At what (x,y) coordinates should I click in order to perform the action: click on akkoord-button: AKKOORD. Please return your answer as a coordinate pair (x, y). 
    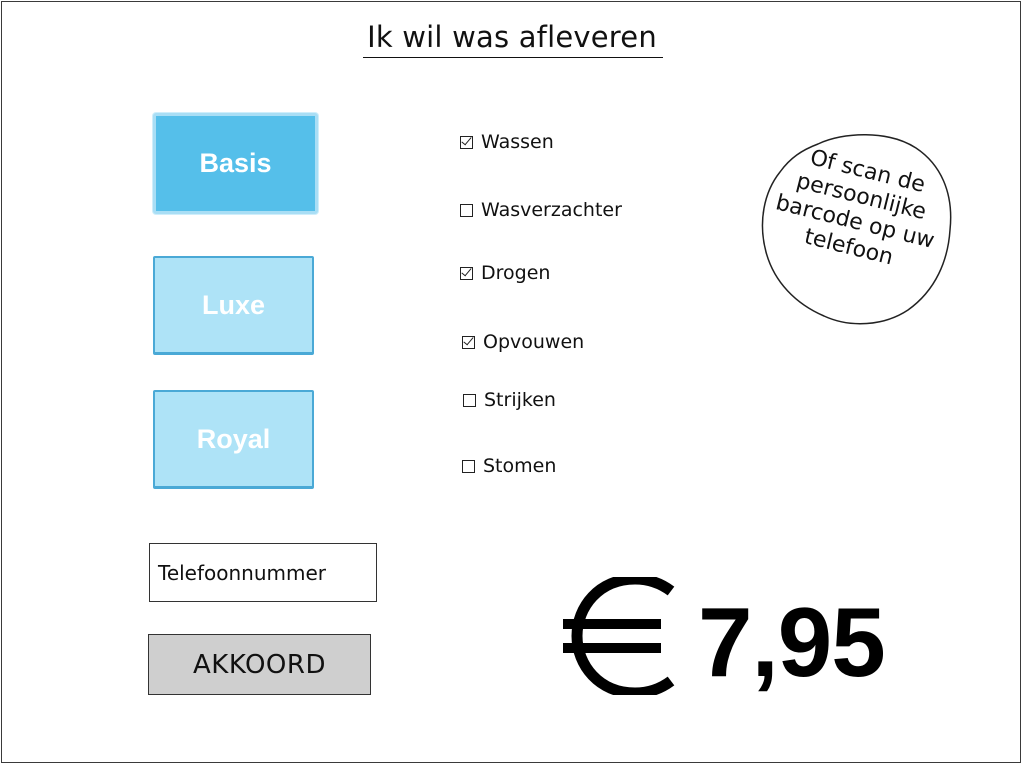
    Looking at the image, I should click on (259, 664).